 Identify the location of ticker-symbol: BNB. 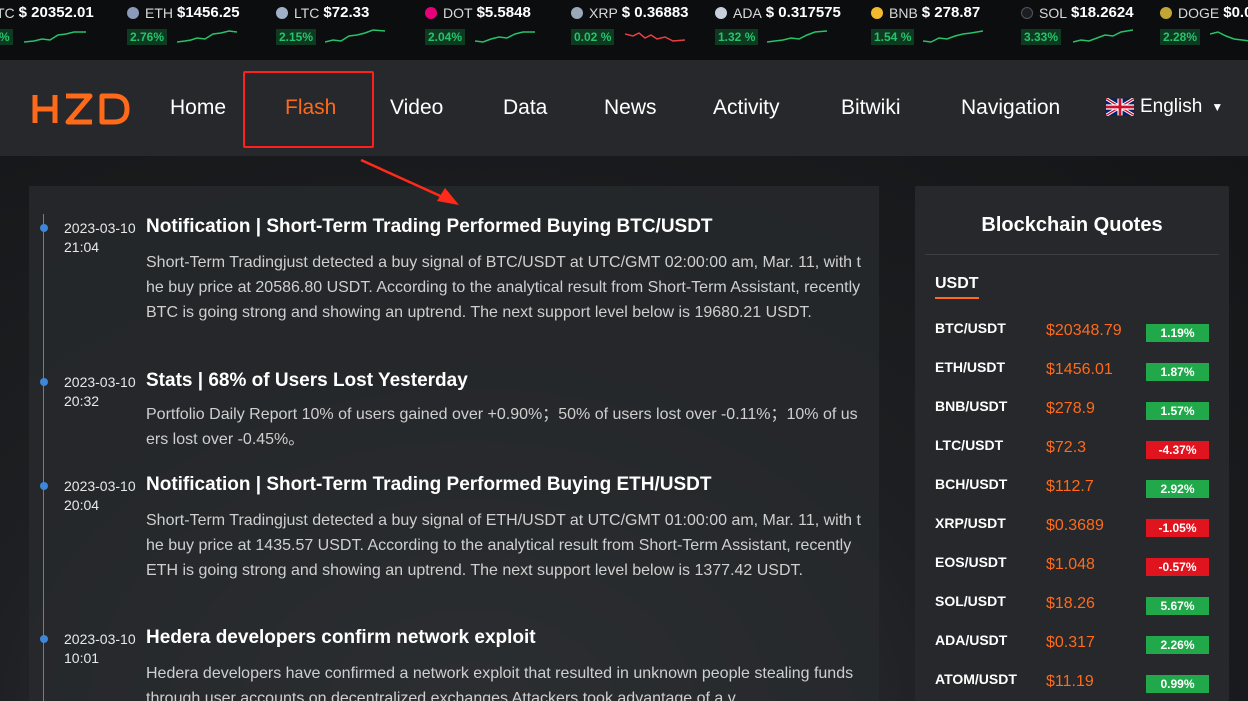
(903, 12).